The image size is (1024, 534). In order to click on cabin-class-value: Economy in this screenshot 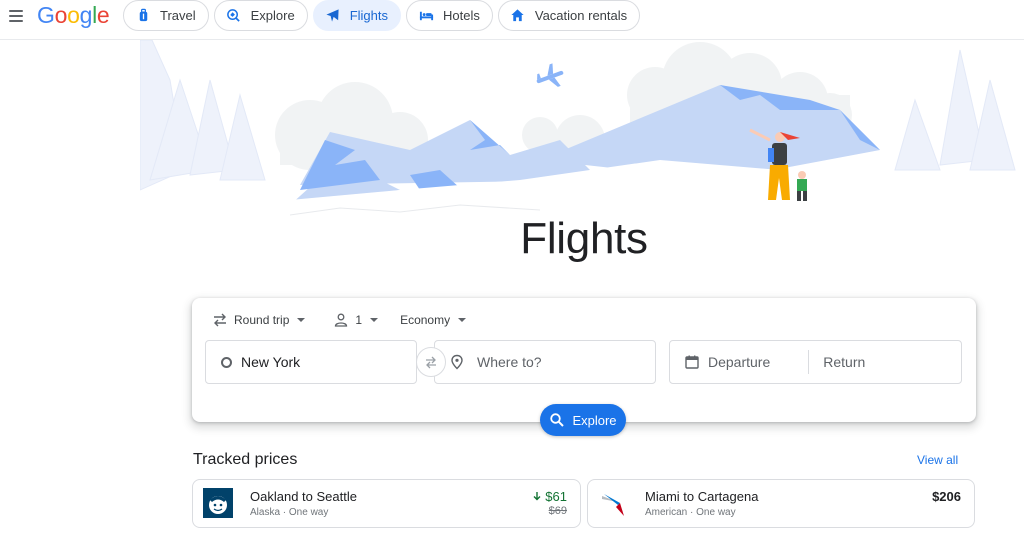, I will do `click(425, 320)`.